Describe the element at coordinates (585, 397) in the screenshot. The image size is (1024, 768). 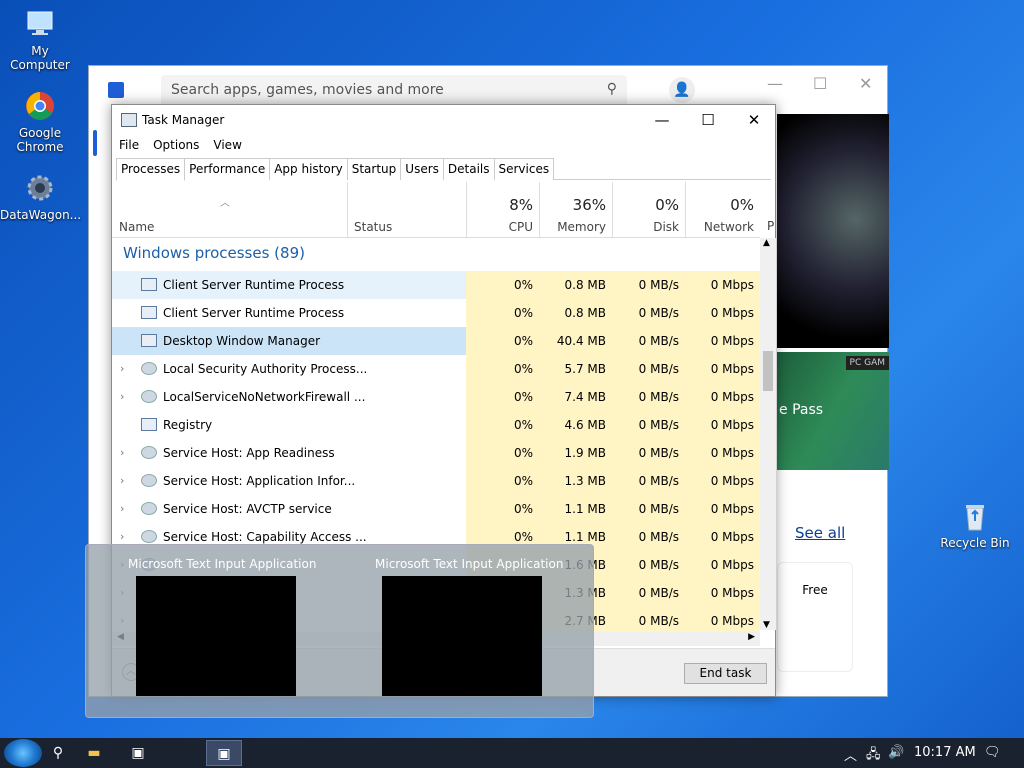
I see `cell-mem: 7.4 MB` at that location.